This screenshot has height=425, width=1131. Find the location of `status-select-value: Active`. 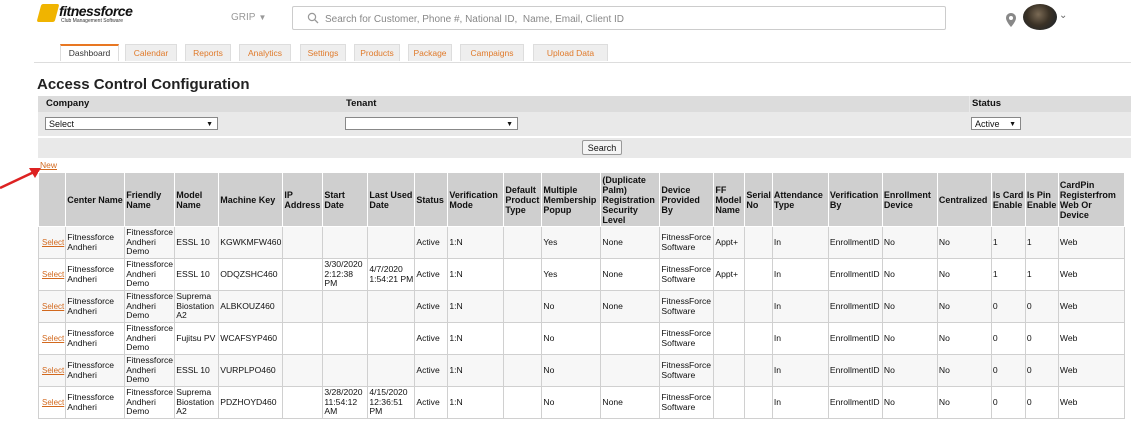

status-select-value: Active is located at coordinates (987, 124).